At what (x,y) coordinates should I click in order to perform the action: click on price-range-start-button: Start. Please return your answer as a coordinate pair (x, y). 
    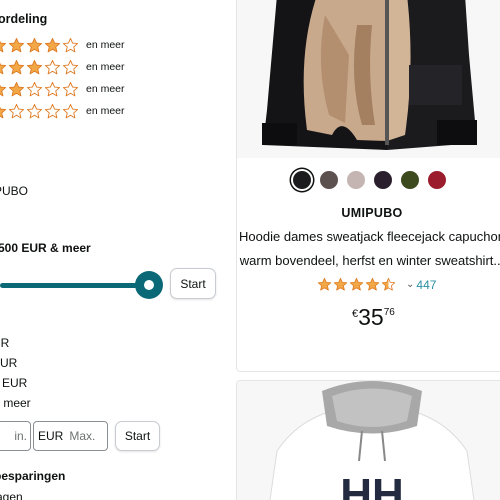
    Looking at the image, I should click on (137, 436).